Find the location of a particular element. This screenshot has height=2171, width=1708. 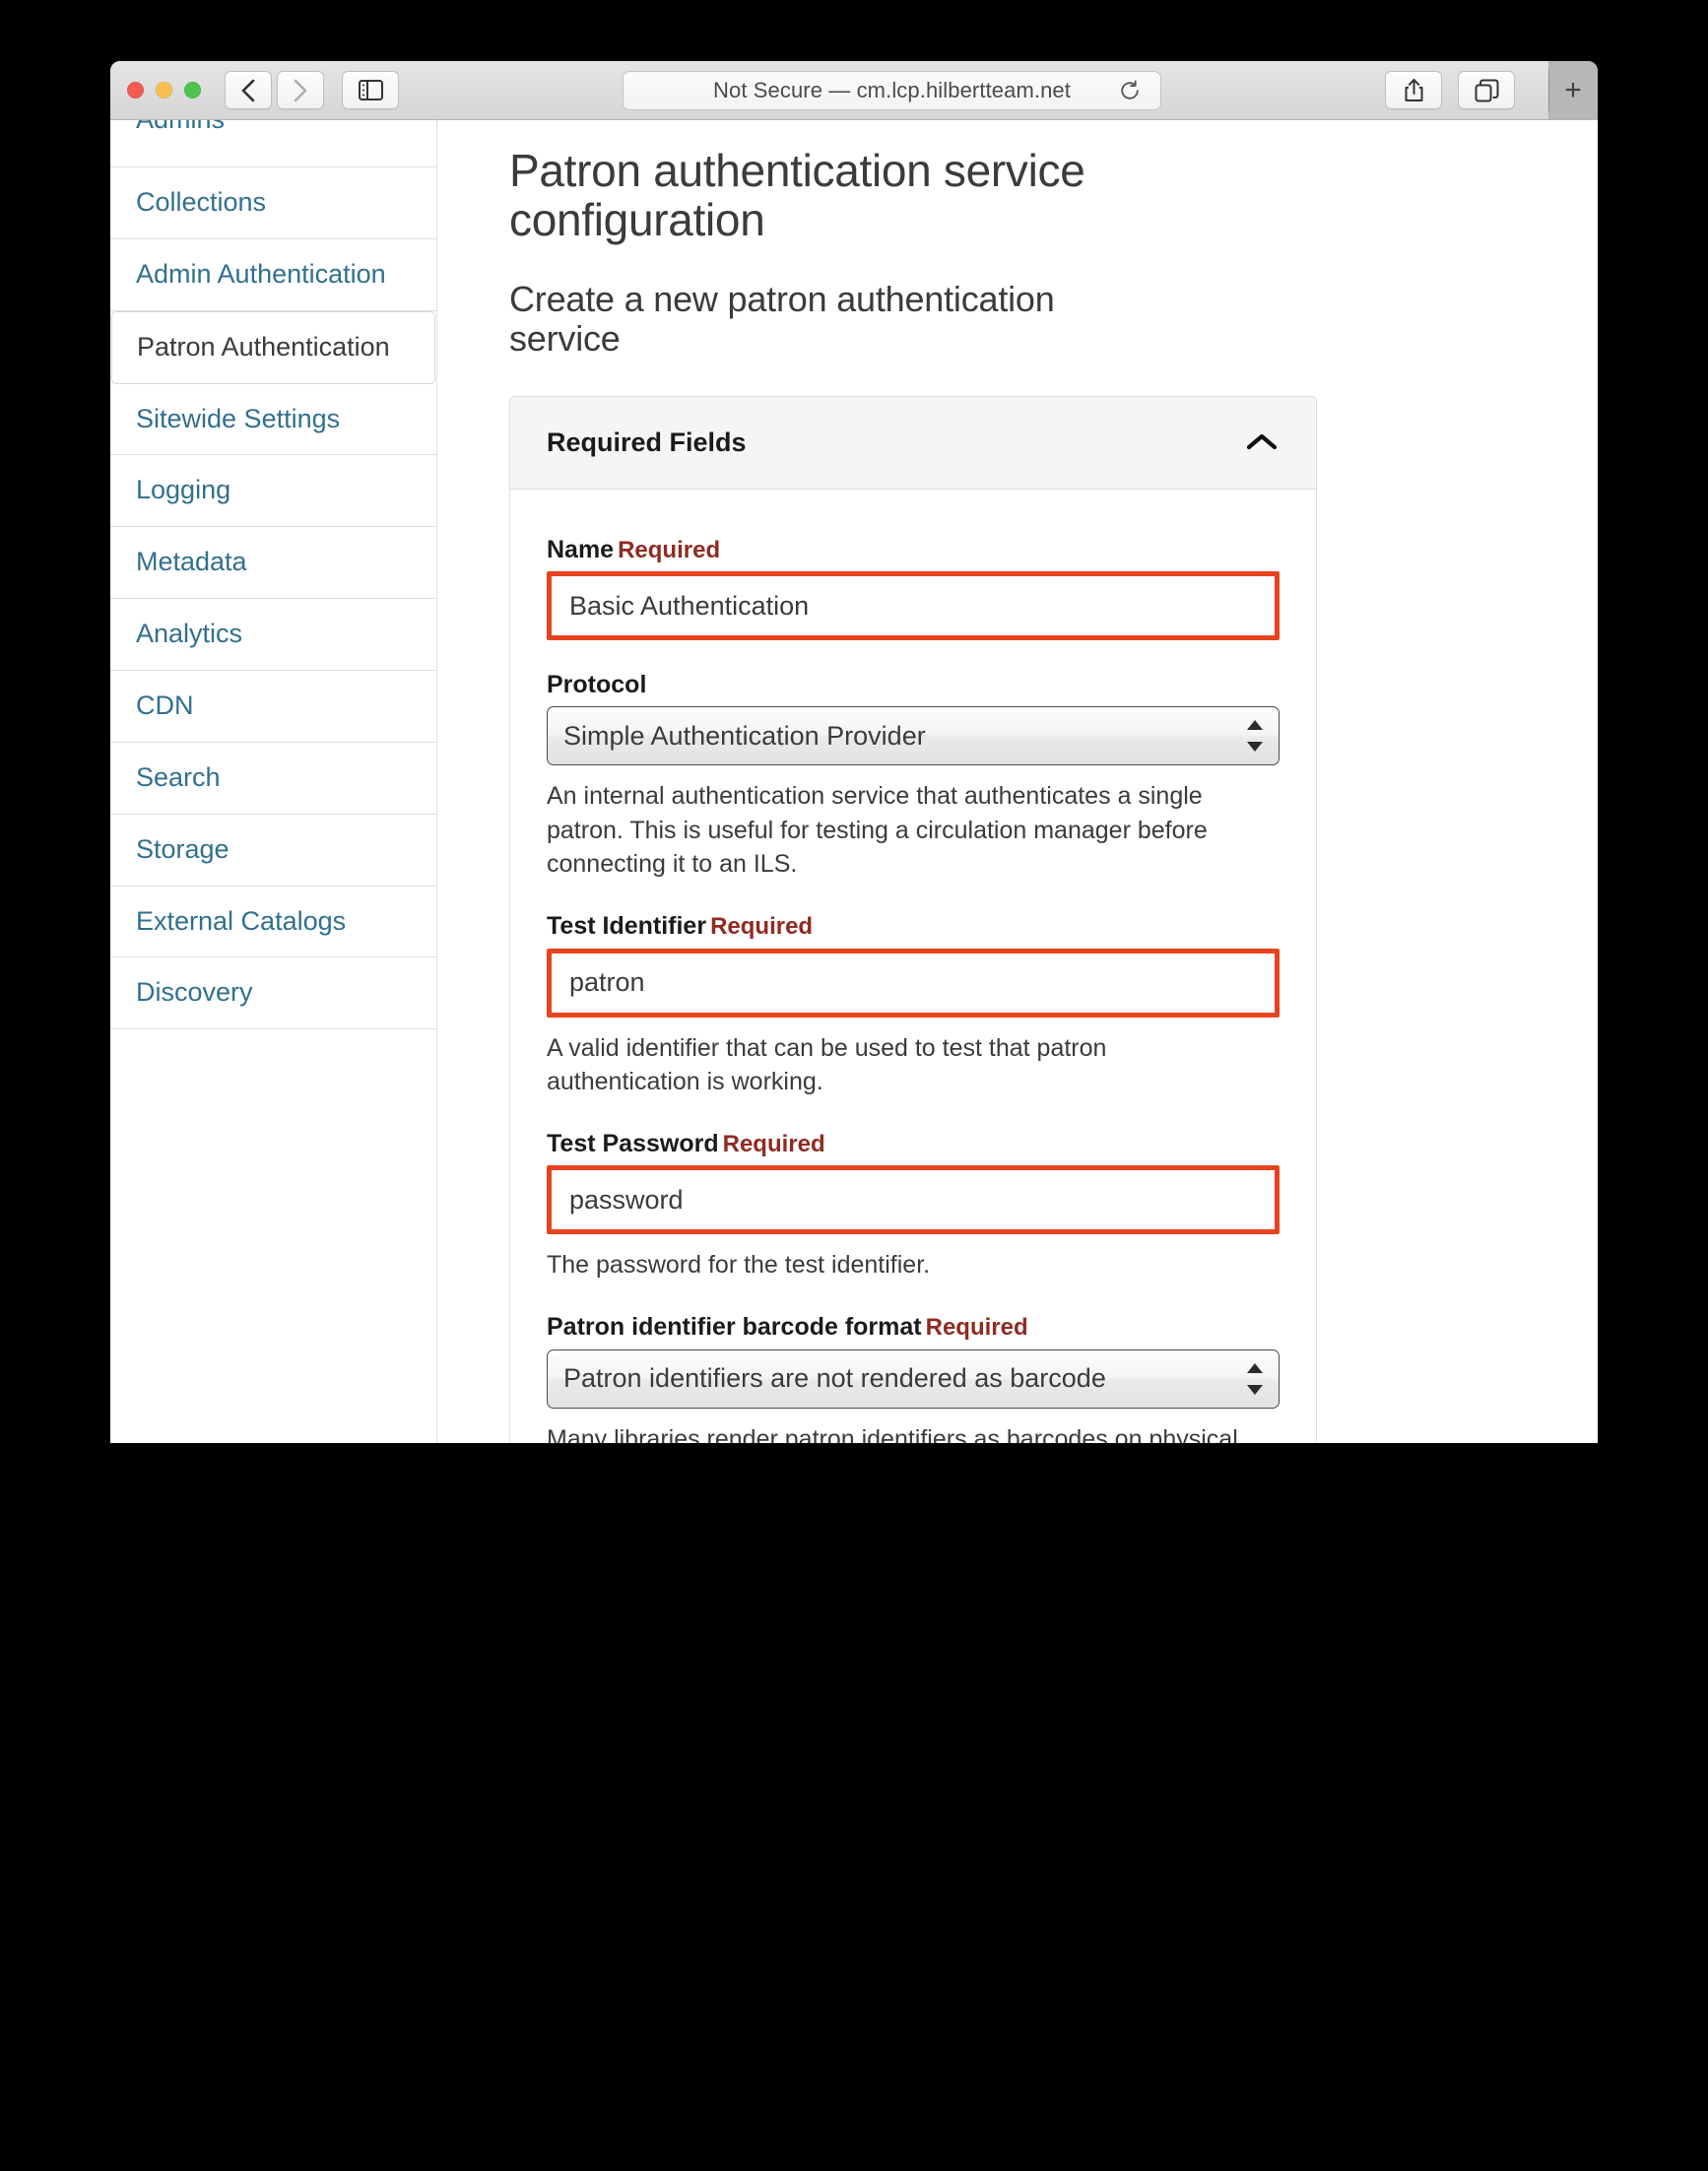

protocol-select: Simple Authentication Provider is located at coordinates (913, 736).